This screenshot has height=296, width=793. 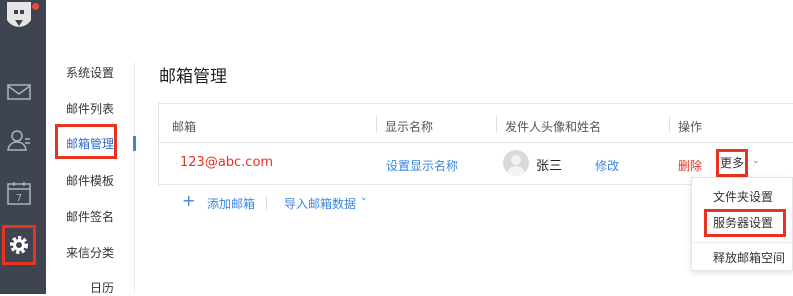 What do you see at coordinates (134, 178) in the screenshot?
I see `nav-divider` at bounding box center [134, 178].